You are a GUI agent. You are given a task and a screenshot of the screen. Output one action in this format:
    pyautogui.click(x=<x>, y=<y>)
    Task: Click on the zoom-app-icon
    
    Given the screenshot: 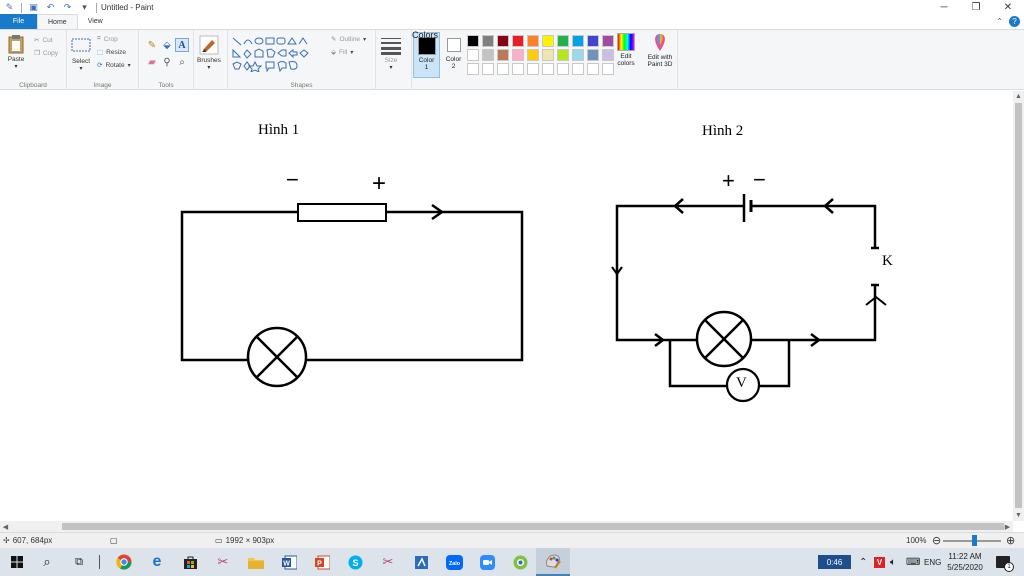 What is the action you would take?
    pyautogui.click(x=487, y=562)
    